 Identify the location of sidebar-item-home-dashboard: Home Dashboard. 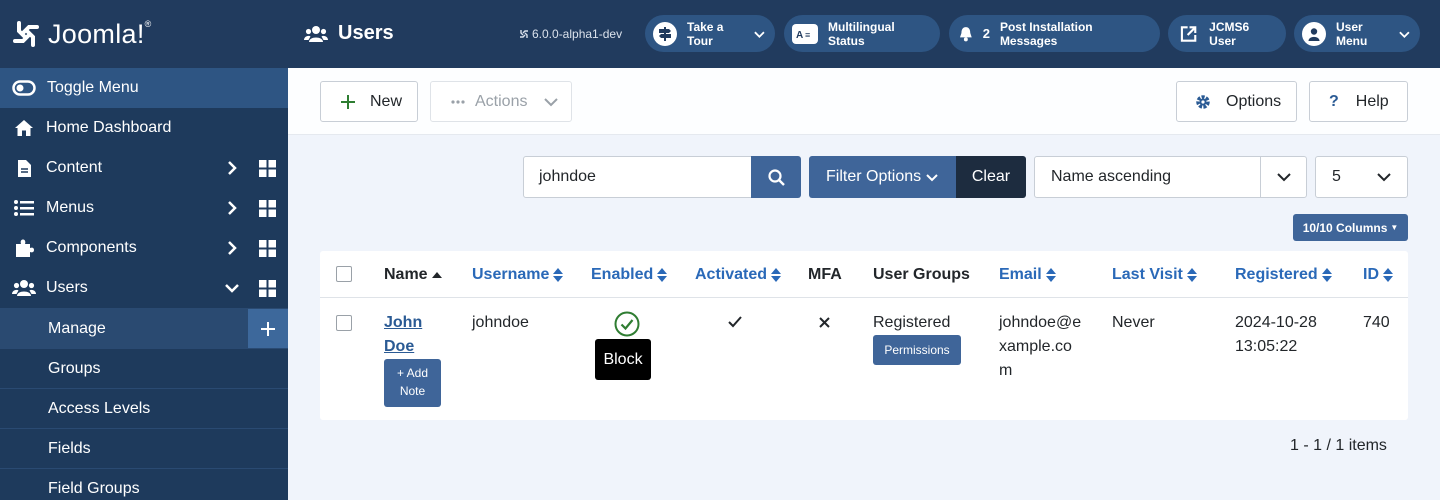
(144, 128).